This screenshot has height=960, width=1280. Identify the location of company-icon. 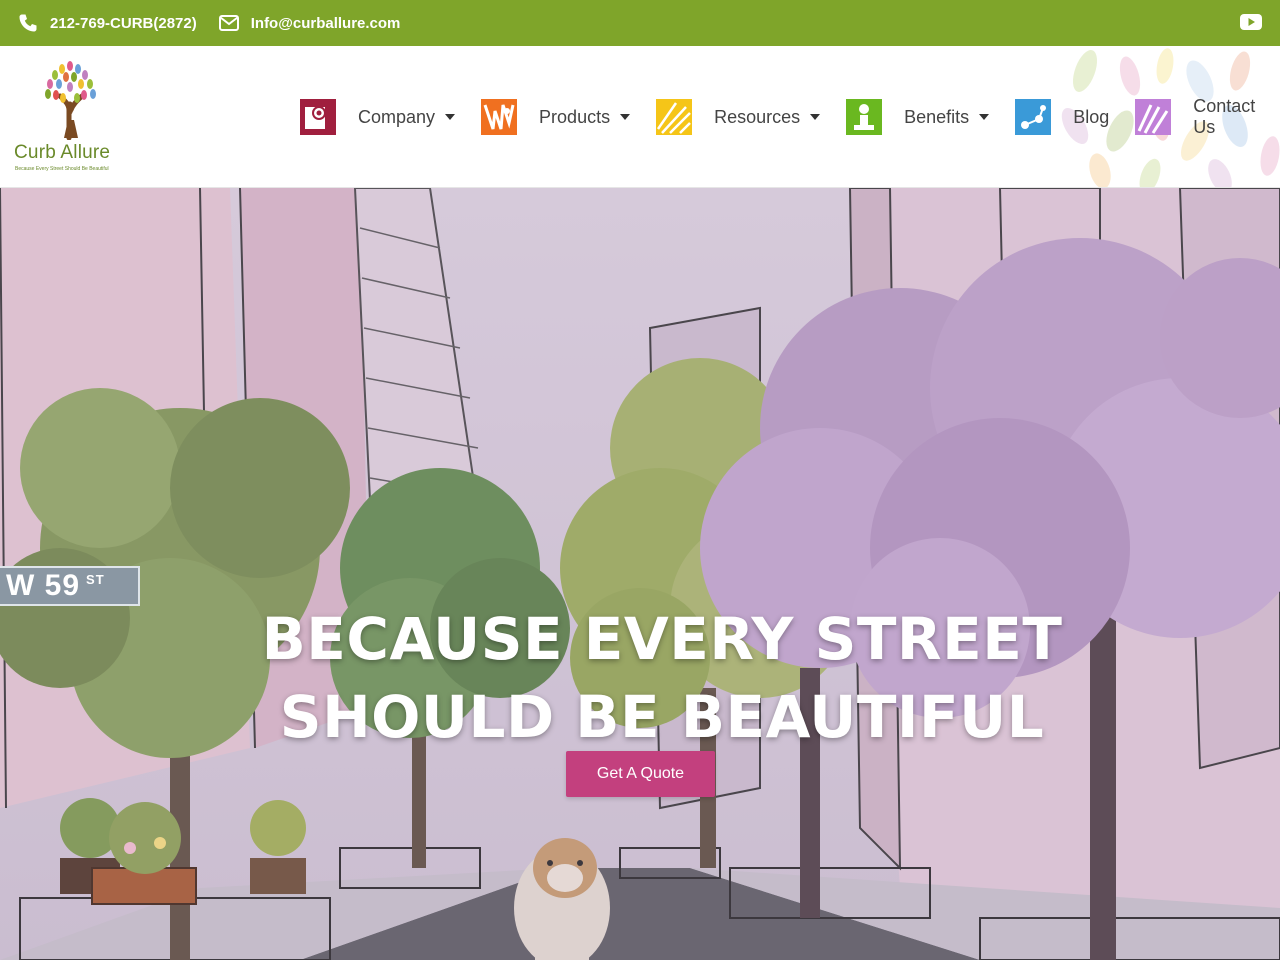
(318, 117).